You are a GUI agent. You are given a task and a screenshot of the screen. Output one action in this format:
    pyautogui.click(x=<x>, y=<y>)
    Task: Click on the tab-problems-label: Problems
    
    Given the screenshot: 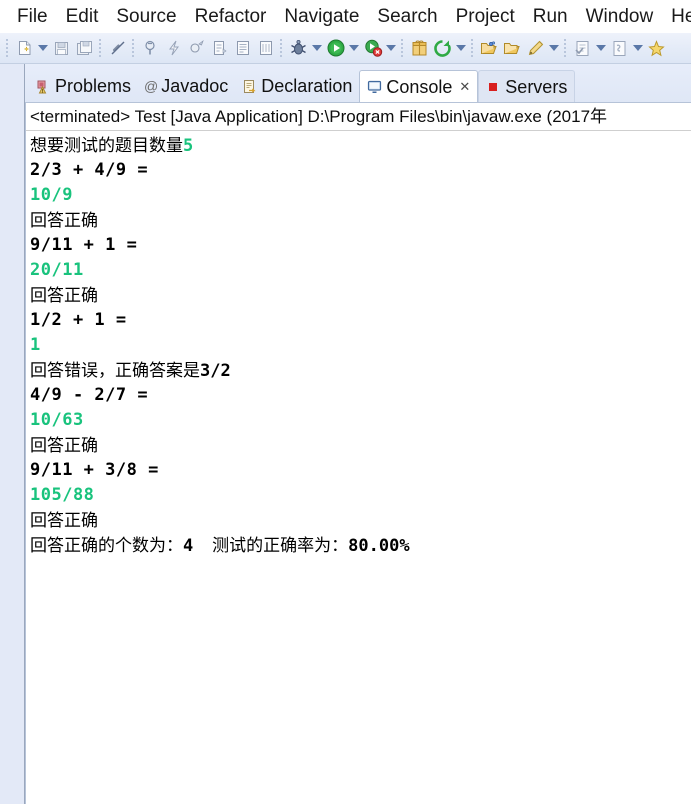 What is the action you would take?
    pyautogui.click(x=93, y=86)
    